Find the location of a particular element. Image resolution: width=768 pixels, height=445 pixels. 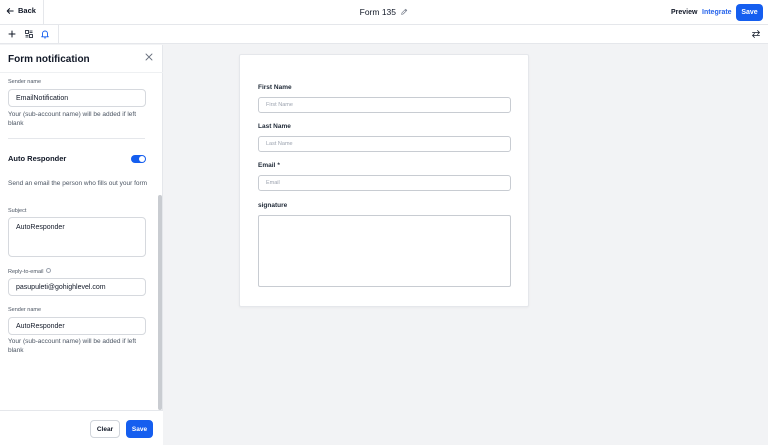

plus-icon is located at coordinates (12, 34).